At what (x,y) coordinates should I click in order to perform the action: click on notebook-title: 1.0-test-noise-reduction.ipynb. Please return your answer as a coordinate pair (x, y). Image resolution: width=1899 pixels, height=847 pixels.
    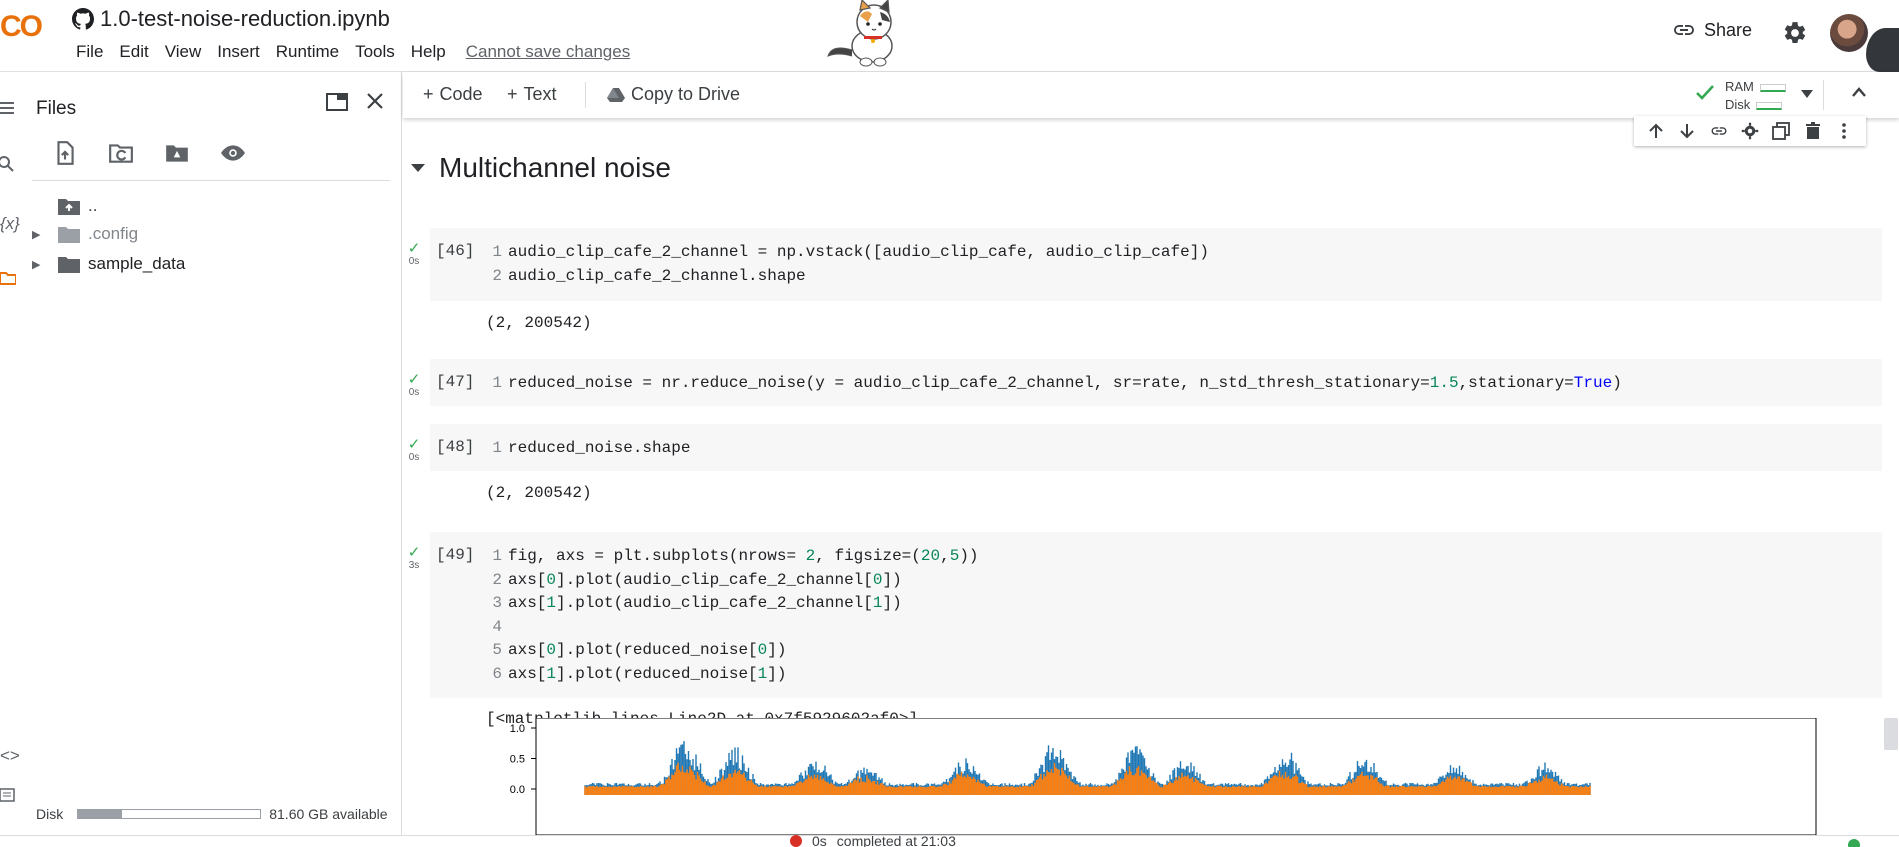
    Looking at the image, I should click on (245, 19).